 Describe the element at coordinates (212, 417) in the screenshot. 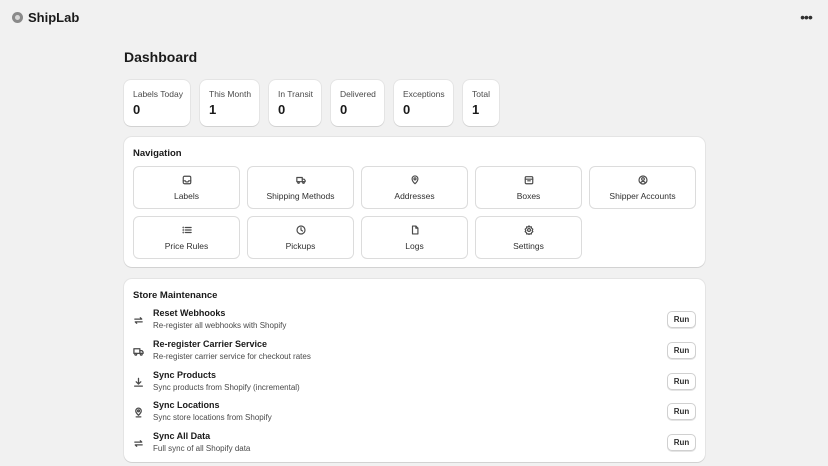

I see `maintenance-task-description: Sync store locations from Shopify` at that location.